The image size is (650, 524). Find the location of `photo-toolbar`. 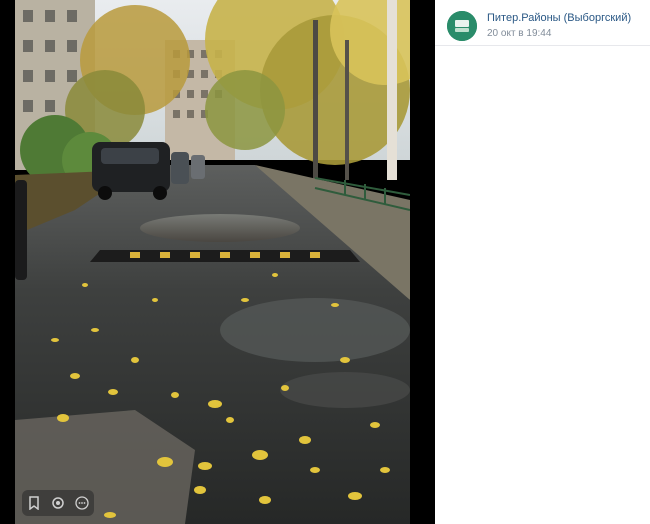

photo-toolbar is located at coordinates (58, 503).